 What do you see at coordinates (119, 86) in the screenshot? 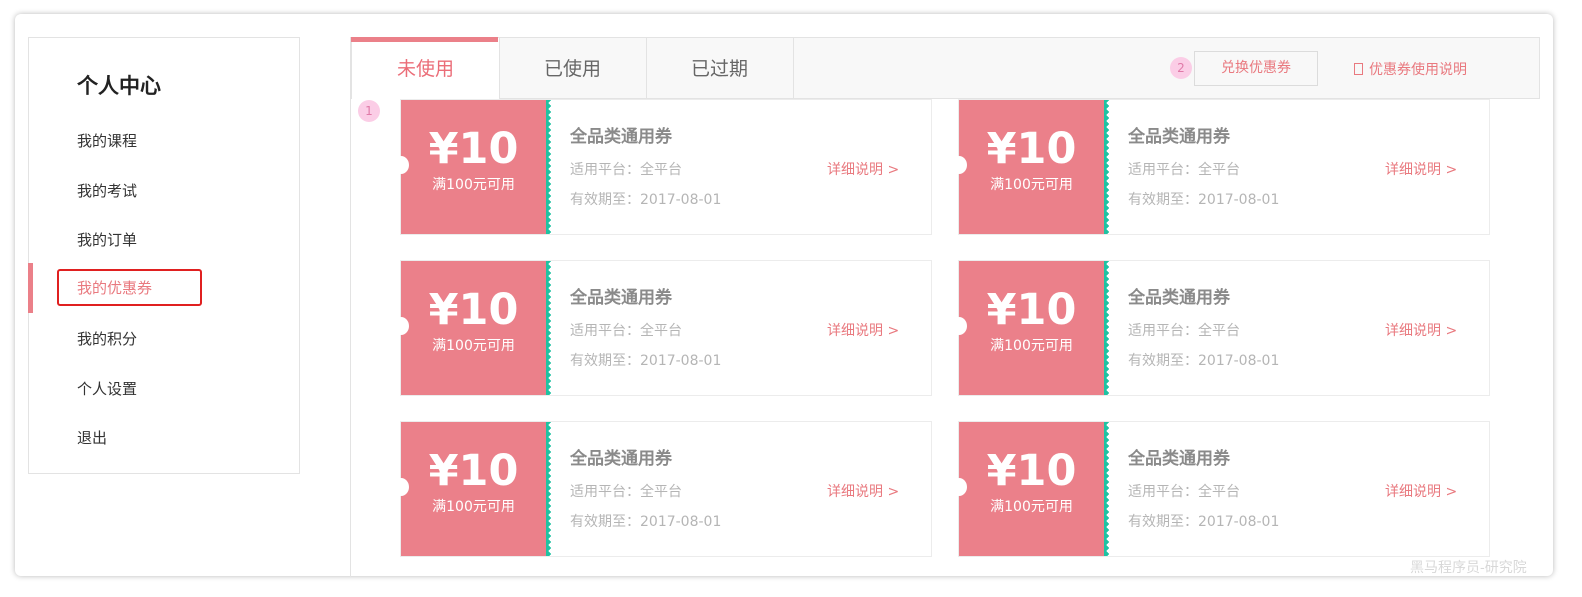
I see `sidebar-title: 个人中心` at bounding box center [119, 86].